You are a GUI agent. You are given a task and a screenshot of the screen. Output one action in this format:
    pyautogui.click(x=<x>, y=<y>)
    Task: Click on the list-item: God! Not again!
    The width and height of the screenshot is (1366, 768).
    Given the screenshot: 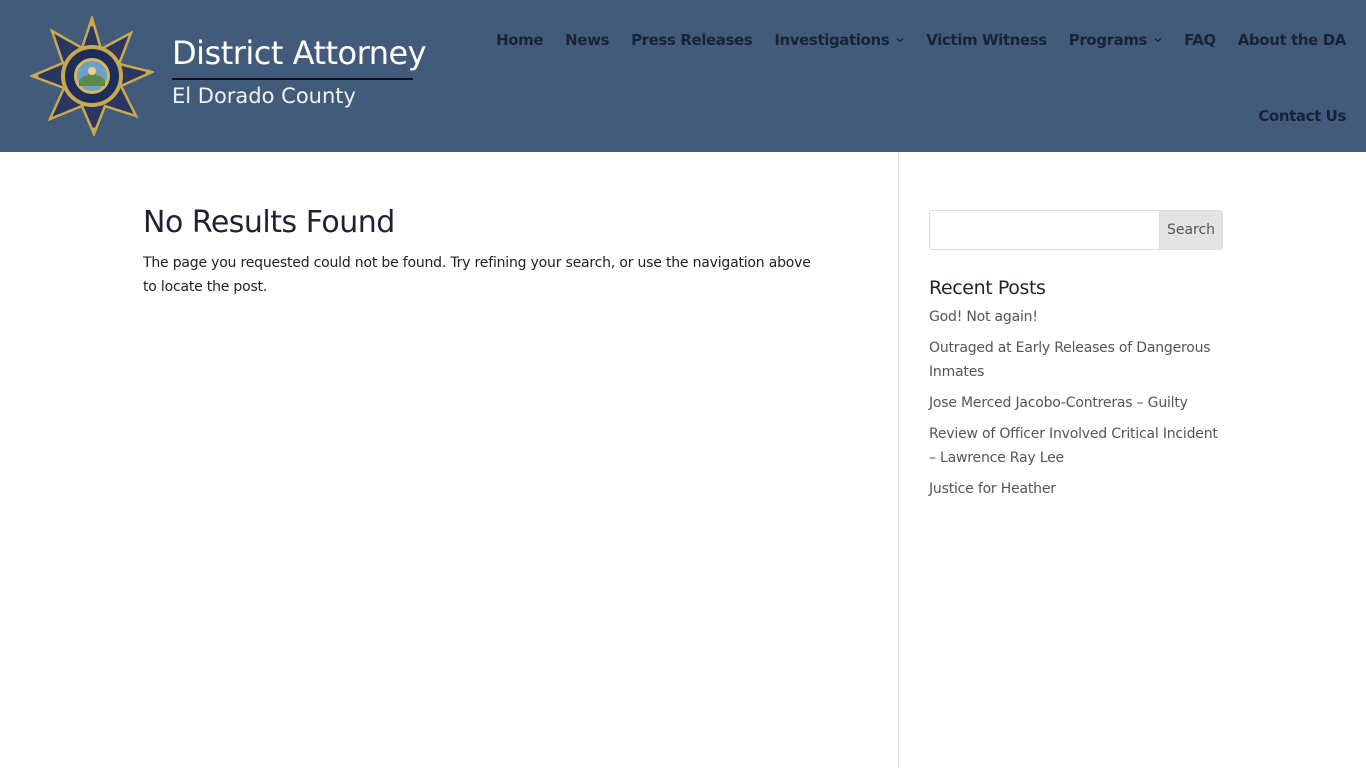 What is the action you would take?
    pyautogui.click(x=1076, y=317)
    